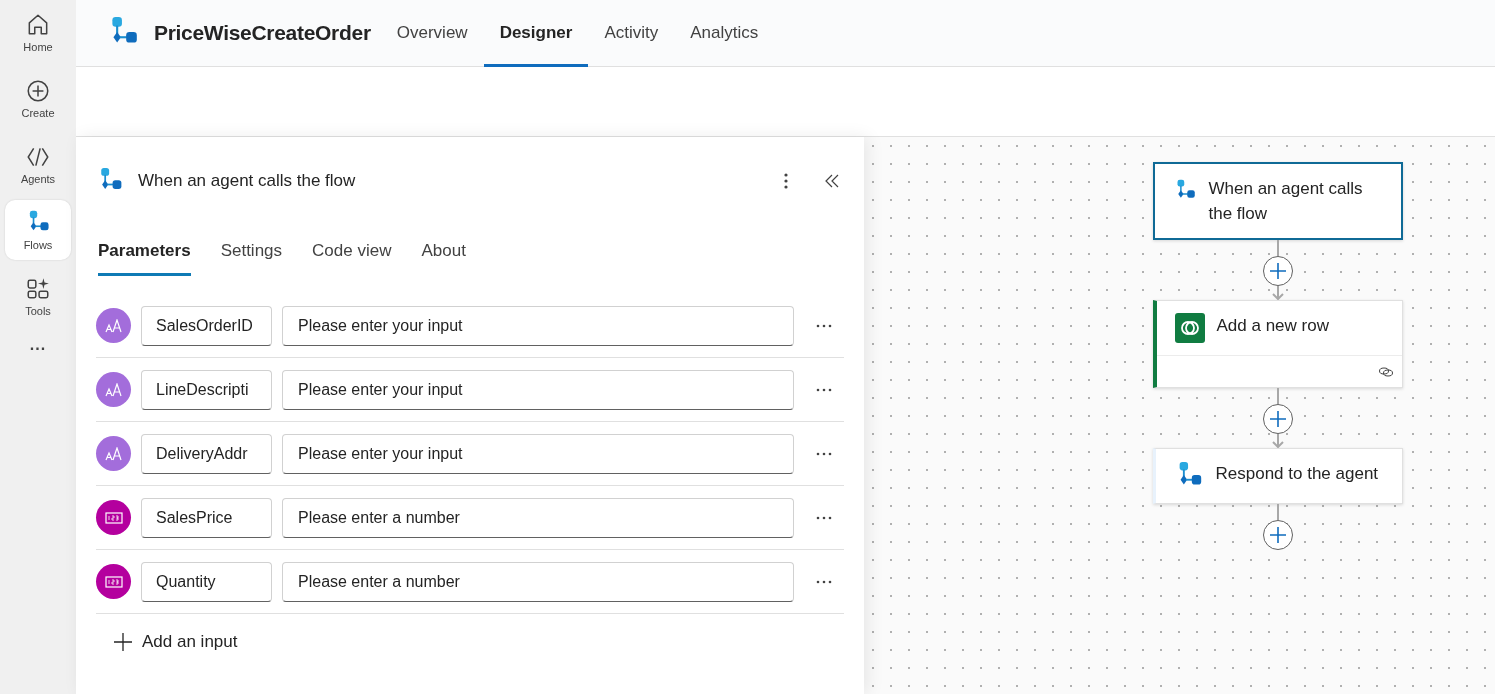 The image size is (1495, 694). I want to click on flow-title: PriceWiseCreateOrder, so click(262, 33).